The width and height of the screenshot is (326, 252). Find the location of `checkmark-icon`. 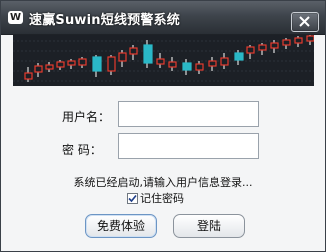

checkmark-icon is located at coordinates (132, 198).